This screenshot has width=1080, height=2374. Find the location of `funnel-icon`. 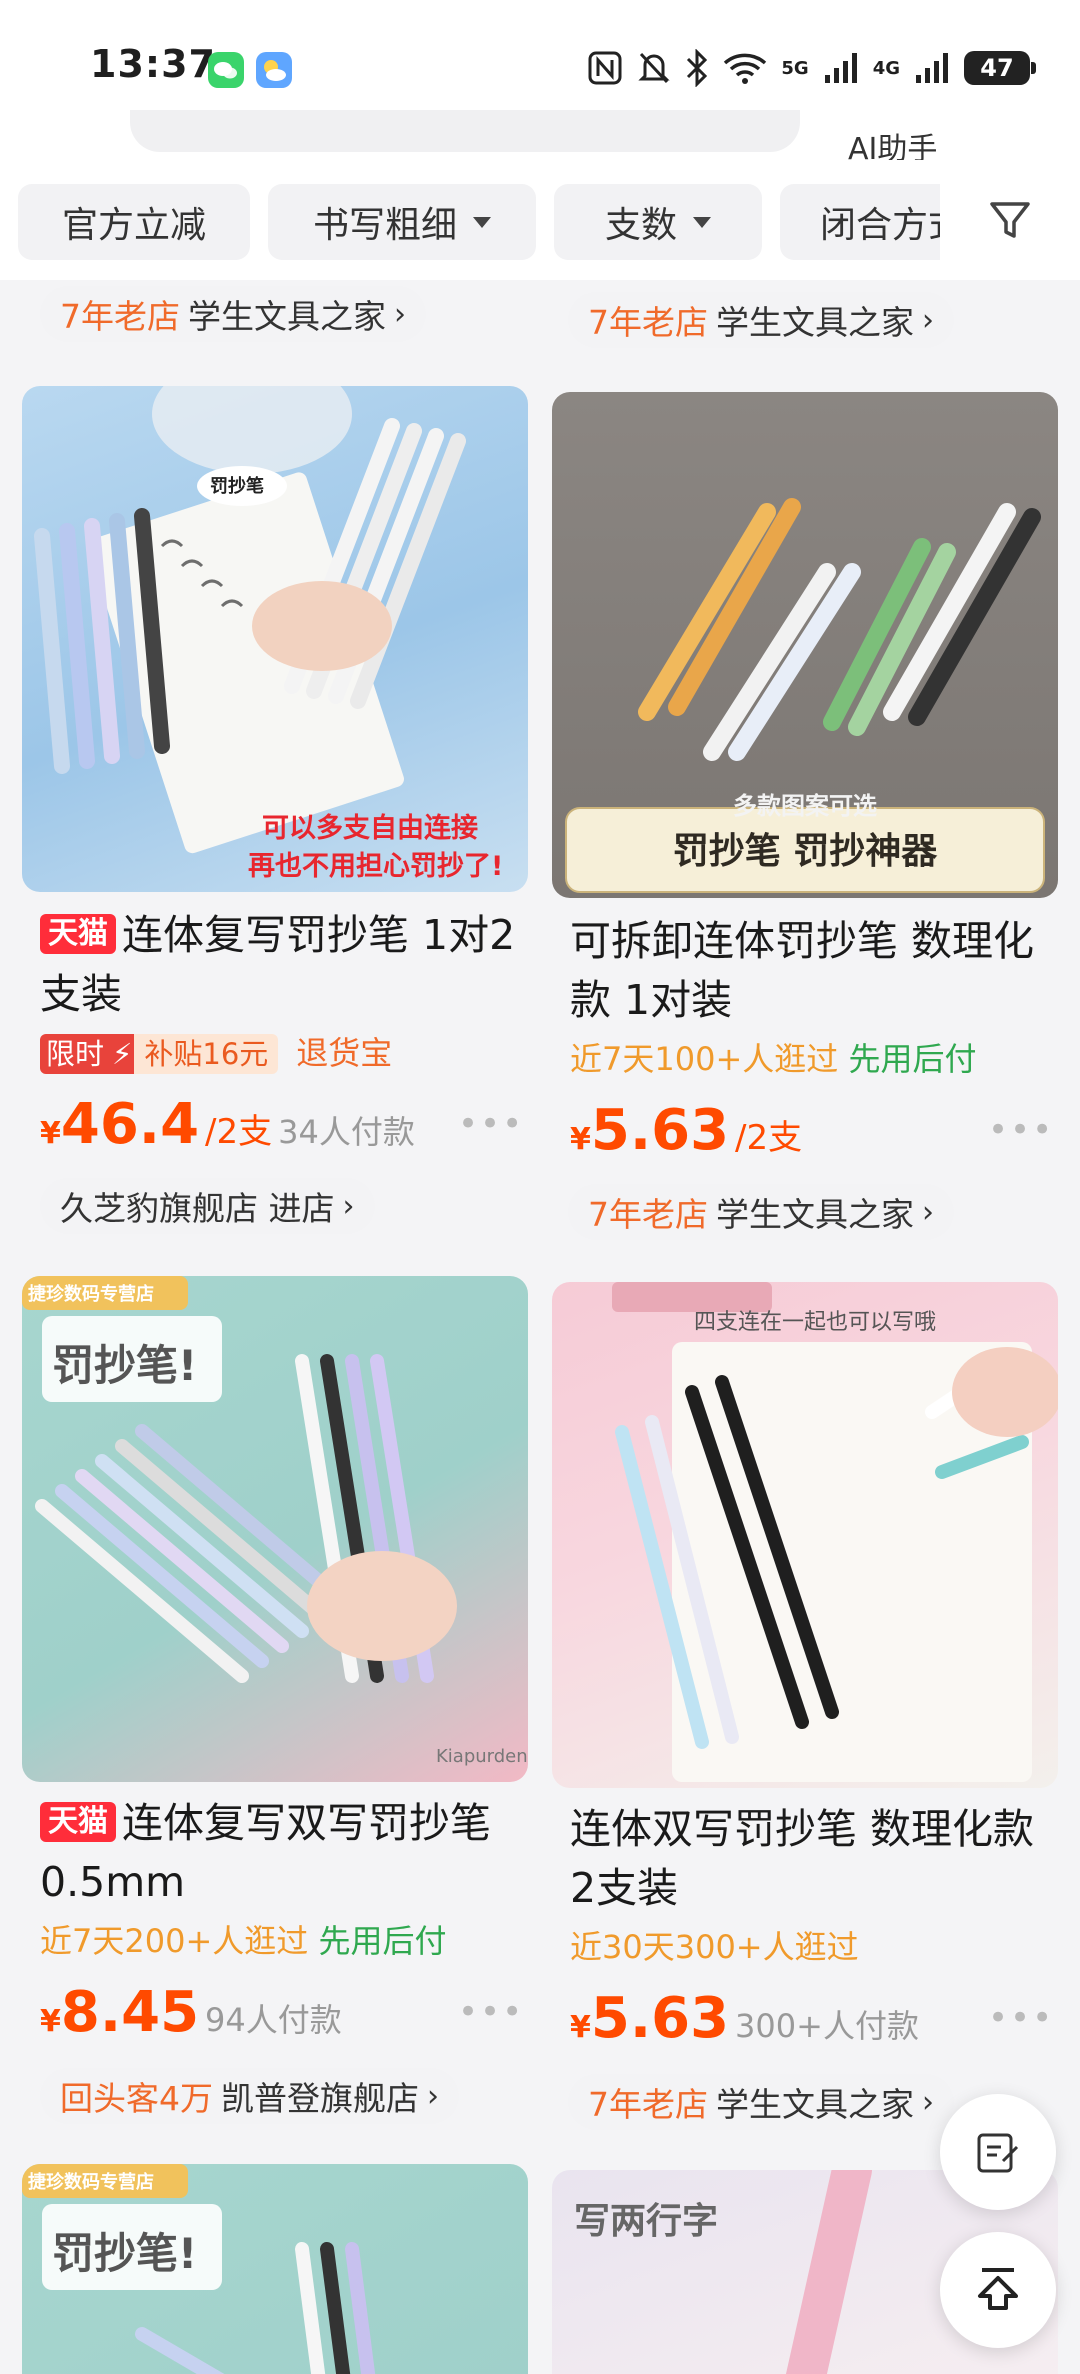

funnel-icon is located at coordinates (1010, 220).